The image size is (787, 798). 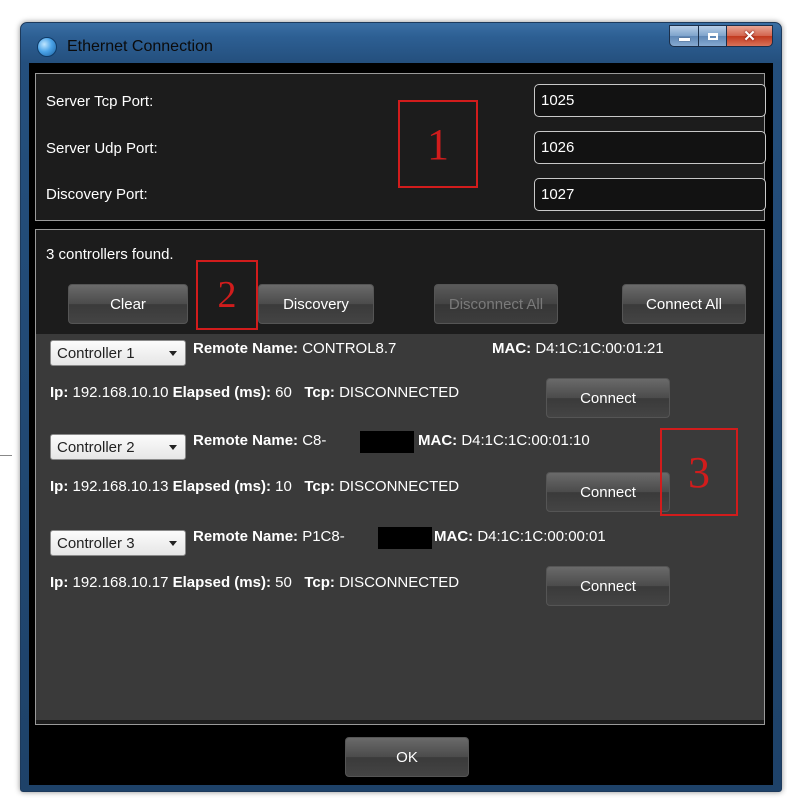 I want to click on controller-2-select: Controller 2, so click(x=118, y=447).